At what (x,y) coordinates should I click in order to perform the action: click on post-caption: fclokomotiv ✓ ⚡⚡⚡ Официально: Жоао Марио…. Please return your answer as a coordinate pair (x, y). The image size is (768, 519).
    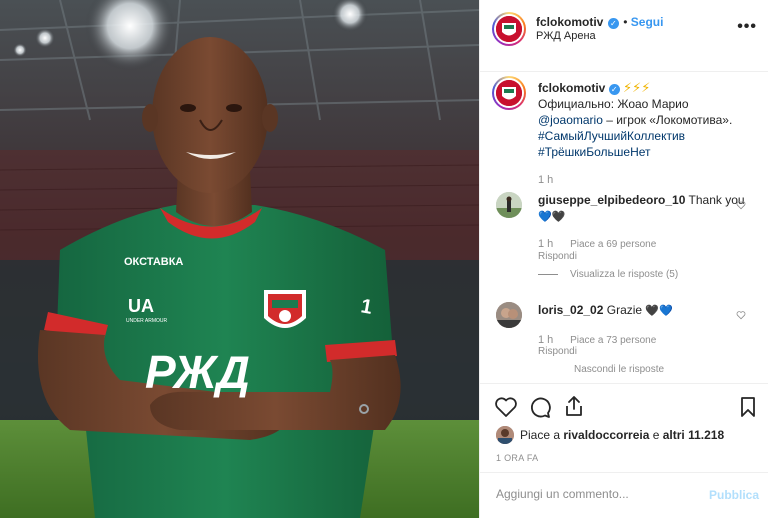
    Looking at the image, I should click on (645, 134).